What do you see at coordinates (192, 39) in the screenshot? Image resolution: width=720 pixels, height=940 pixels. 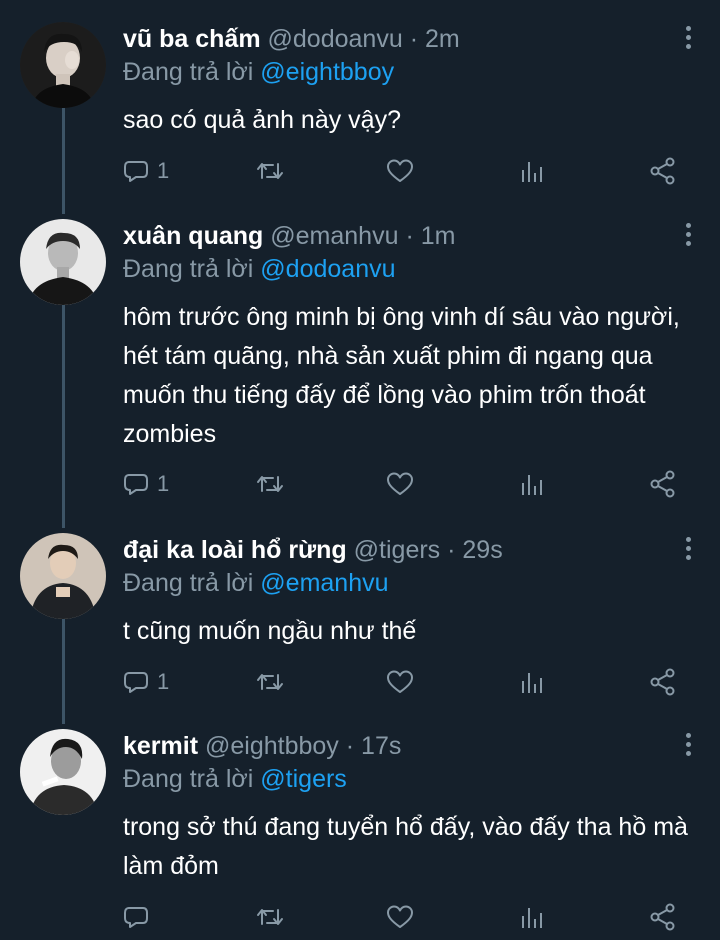 I see `author-name: vũ ba chấm` at bounding box center [192, 39].